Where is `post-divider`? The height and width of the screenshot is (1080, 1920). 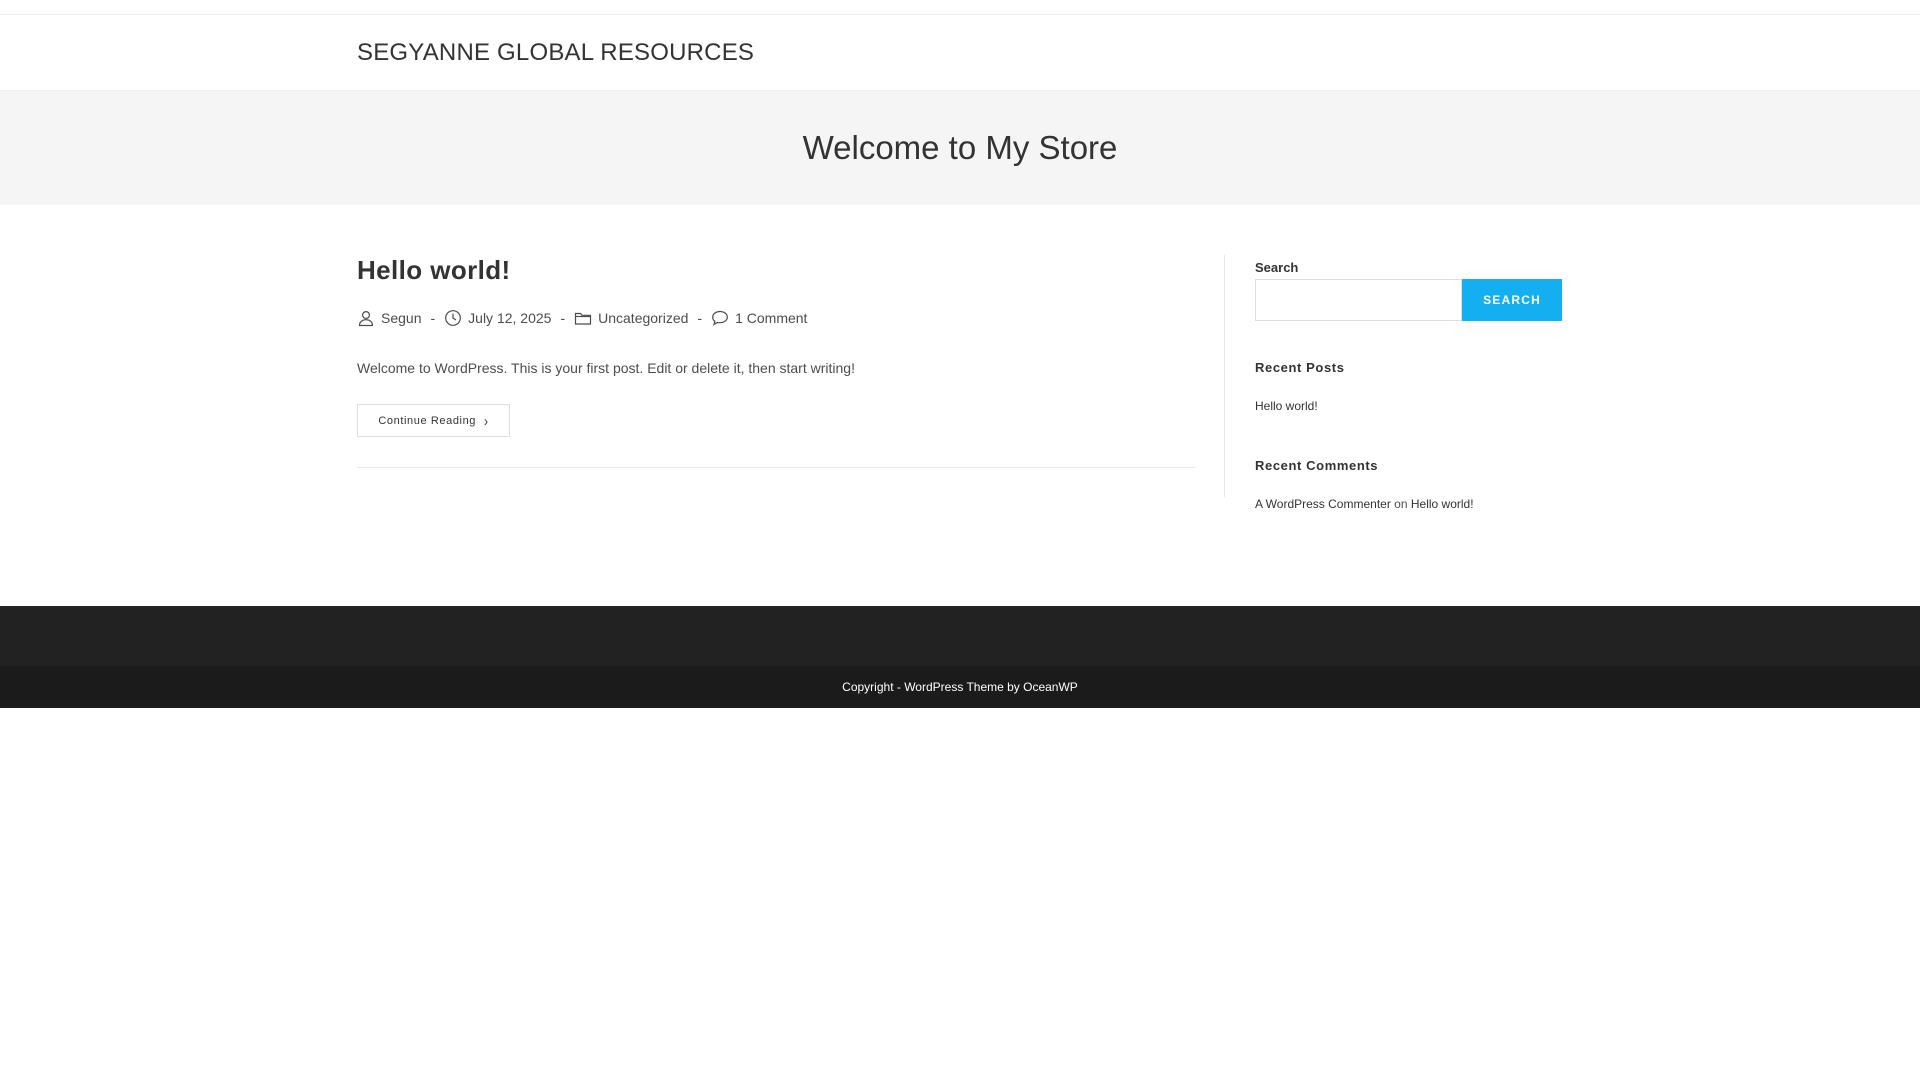 post-divider is located at coordinates (776, 467).